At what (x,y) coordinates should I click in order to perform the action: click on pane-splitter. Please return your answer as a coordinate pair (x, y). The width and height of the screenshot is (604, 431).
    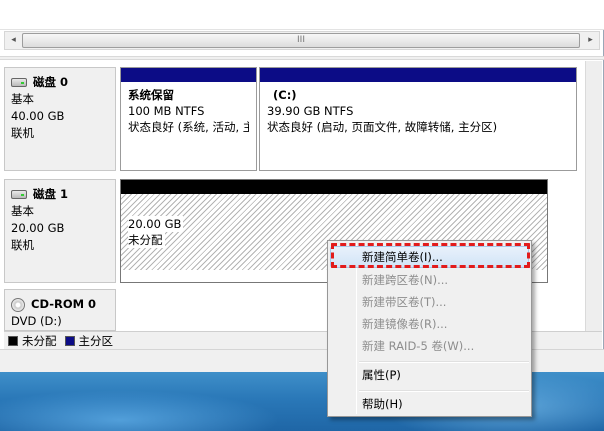
    Looking at the image, I should click on (302, 58).